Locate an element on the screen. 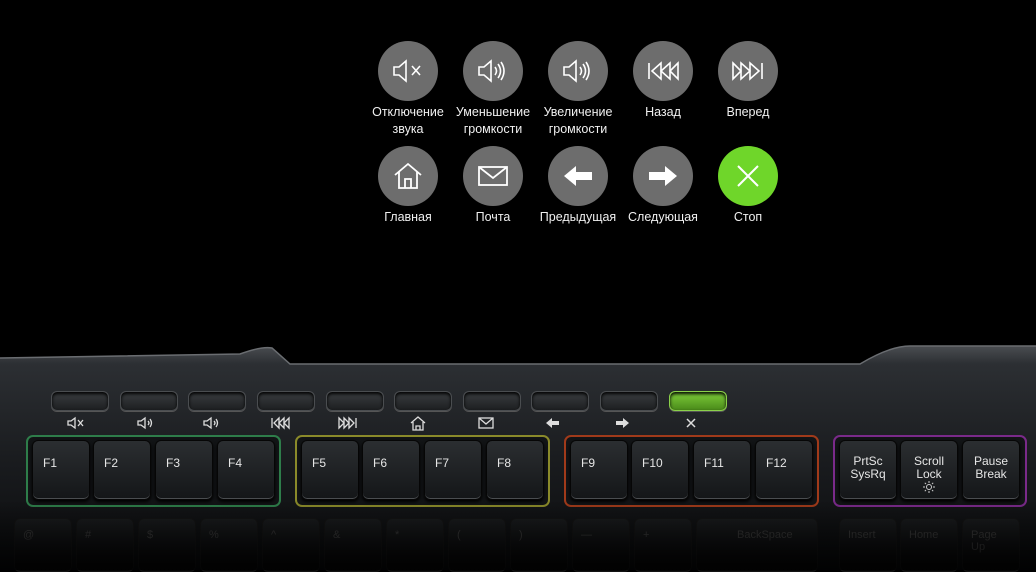 The image size is (1036, 572). media-key-mail is located at coordinates (492, 401).